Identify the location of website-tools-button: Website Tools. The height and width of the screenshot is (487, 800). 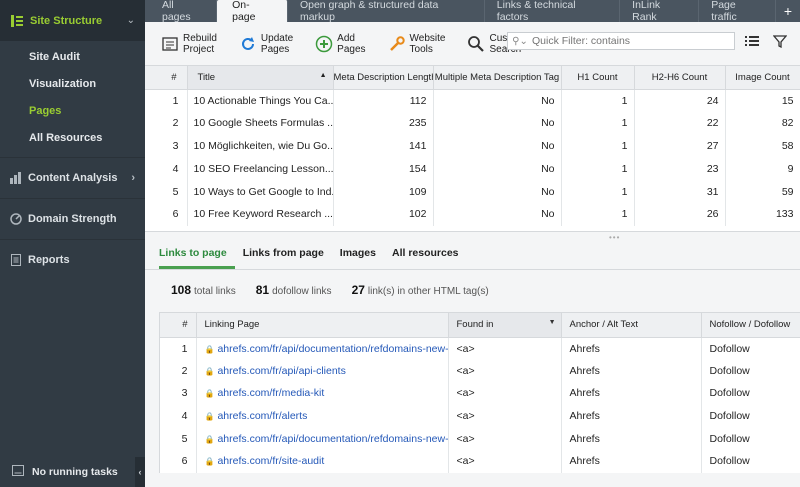
(412, 44).